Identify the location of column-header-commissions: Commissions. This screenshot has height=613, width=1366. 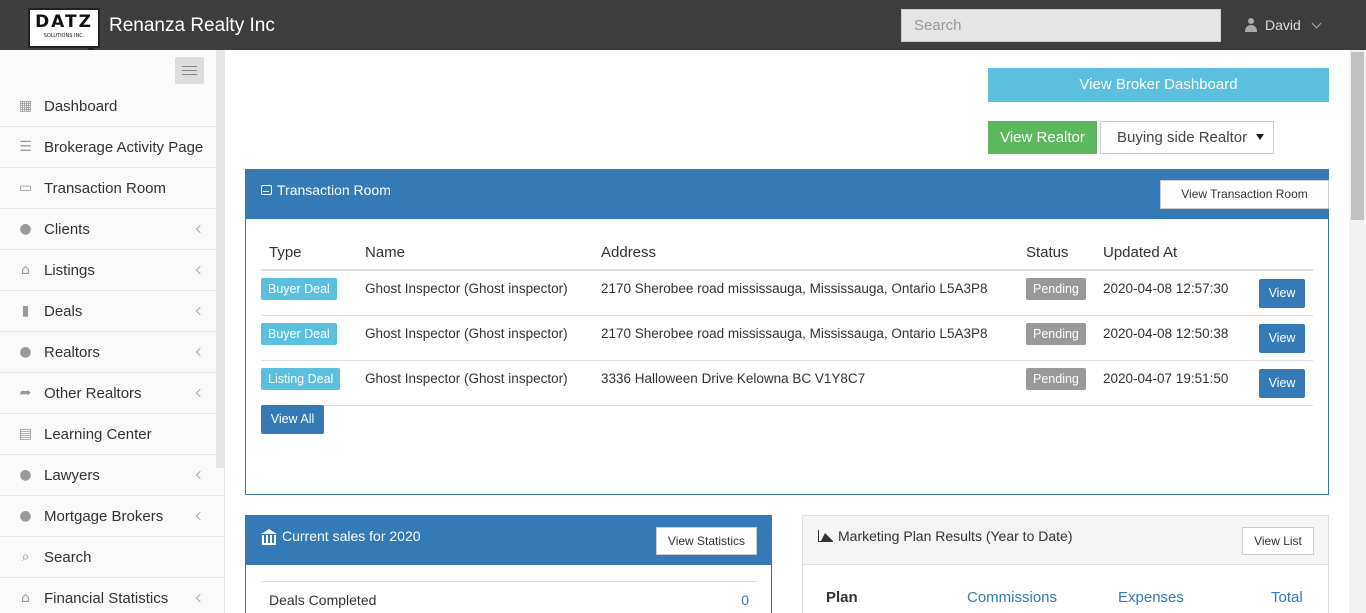
(1012, 597).